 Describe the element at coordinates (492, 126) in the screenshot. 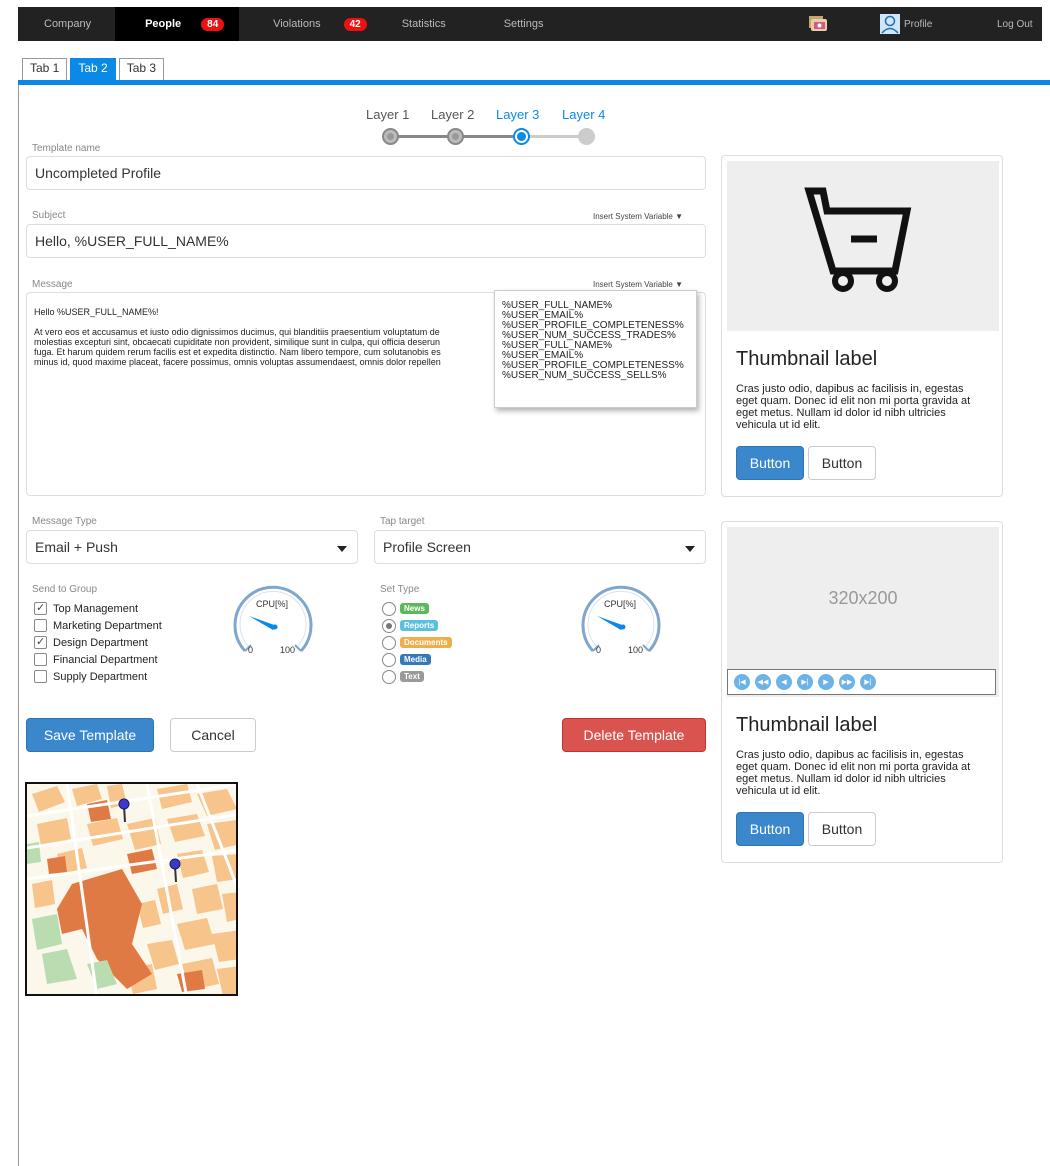

I see `layer-stepper: Layer 1 Layer 2 Layer 3 Layer 4` at that location.